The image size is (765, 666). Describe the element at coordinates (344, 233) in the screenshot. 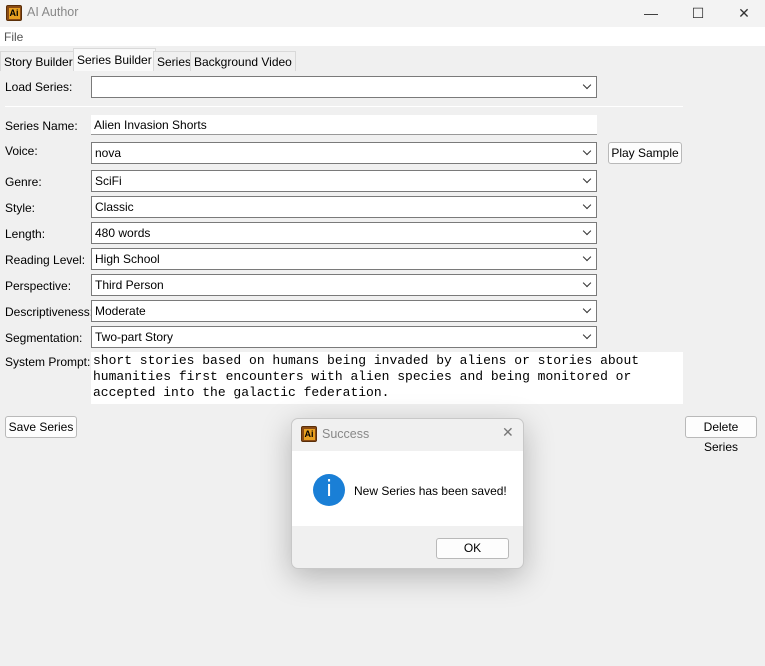

I see `length-select: 480 words` at that location.